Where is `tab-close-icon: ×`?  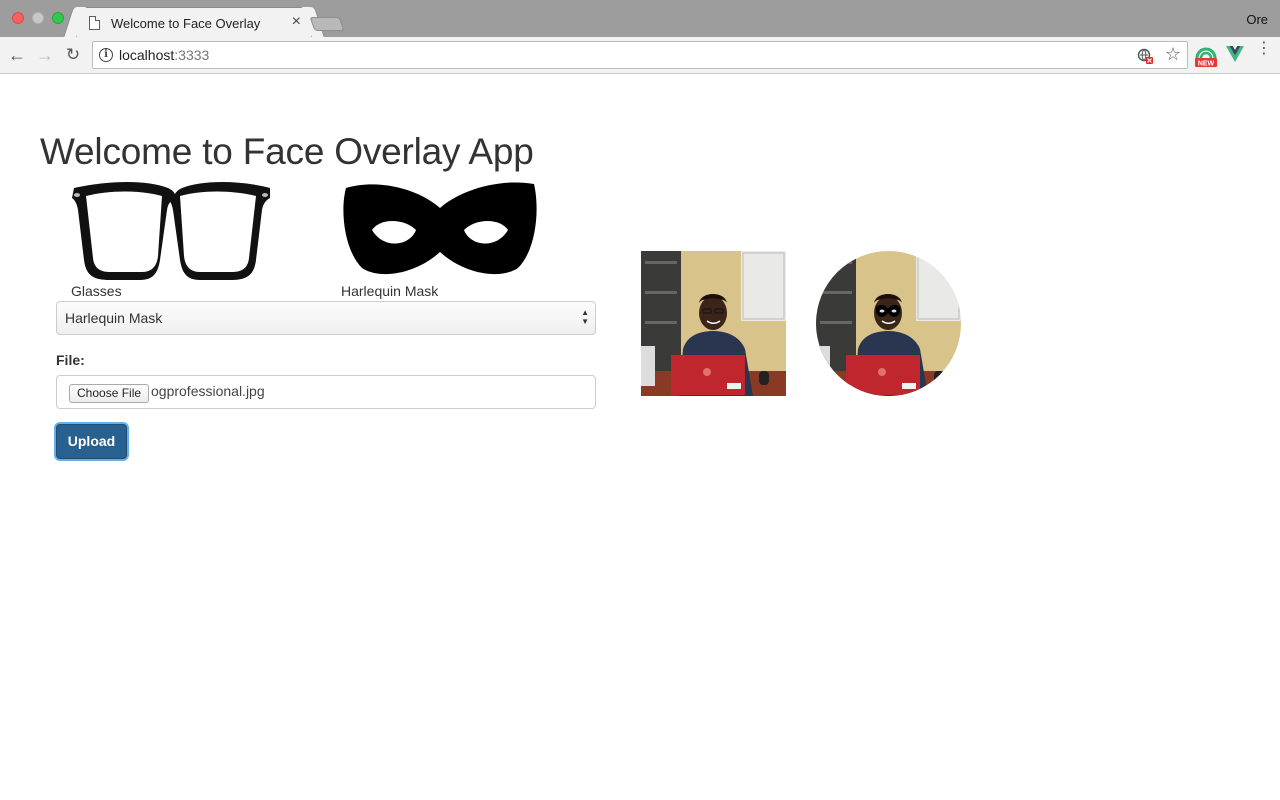 tab-close-icon: × is located at coordinates (296, 22).